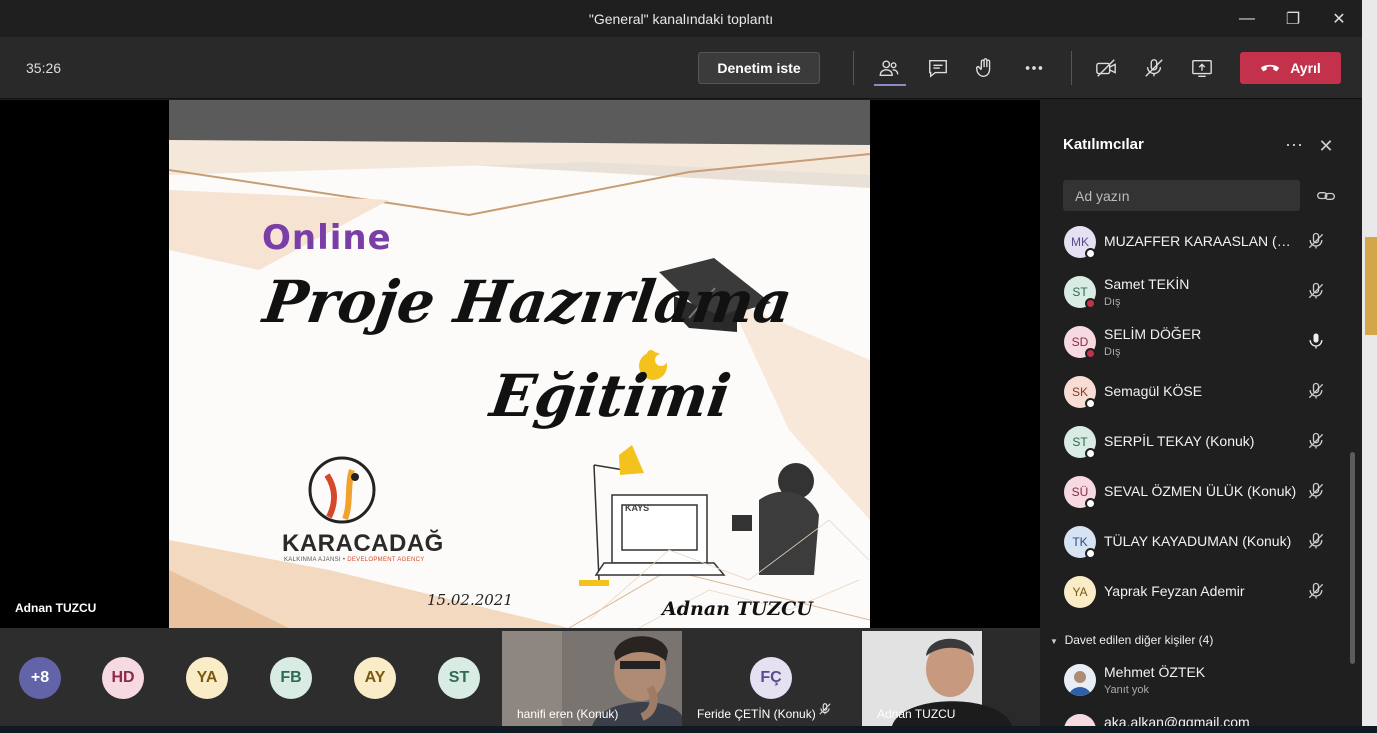  Describe the element at coordinates (737, 609) in the screenshot. I see `slide-author: Adnan TUZCU` at that location.